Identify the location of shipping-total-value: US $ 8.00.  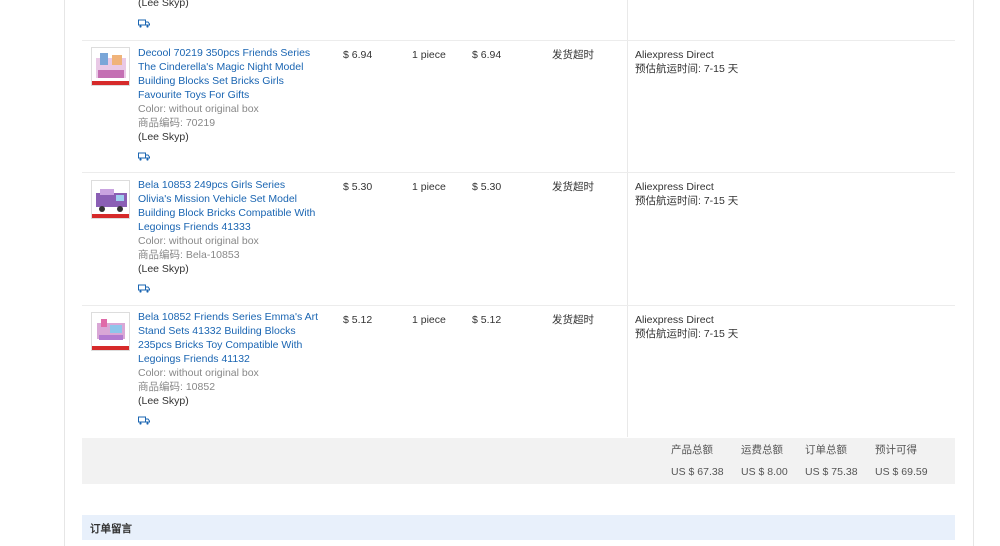
(764, 472).